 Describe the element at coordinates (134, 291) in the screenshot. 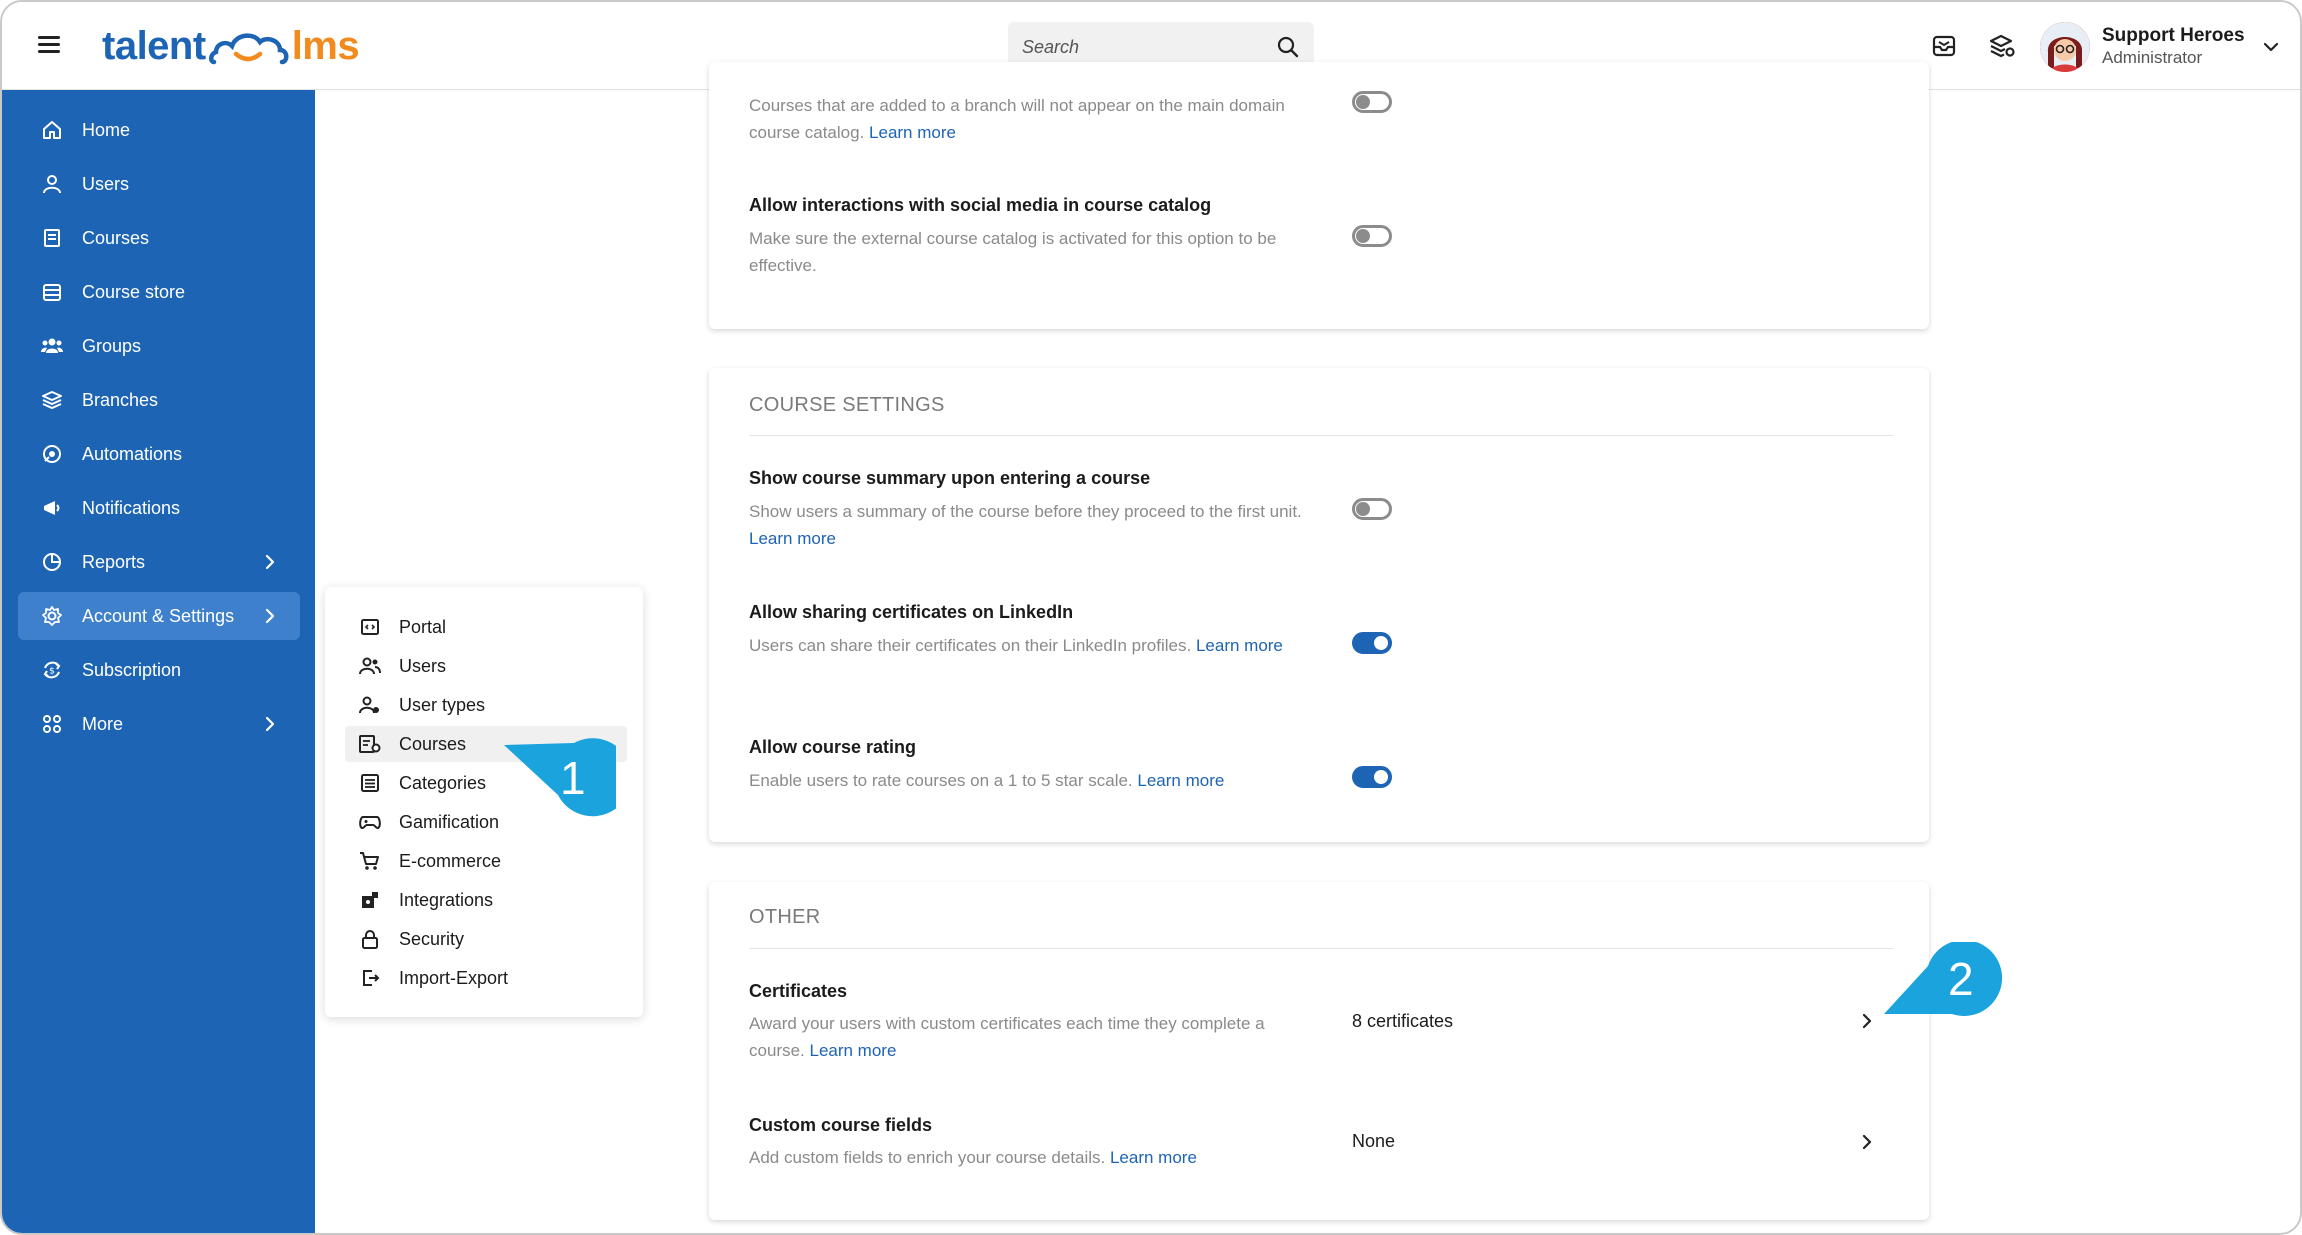

I see `sidebar-item-label: Course store` at that location.